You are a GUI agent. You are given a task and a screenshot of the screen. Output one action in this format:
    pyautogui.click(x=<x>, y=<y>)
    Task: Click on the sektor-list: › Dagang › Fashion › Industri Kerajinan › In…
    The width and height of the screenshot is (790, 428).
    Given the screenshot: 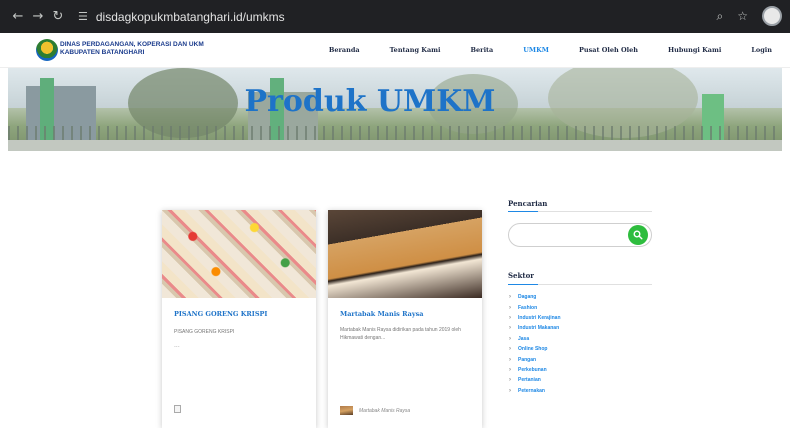 What is the action you would take?
    pyautogui.click(x=535, y=344)
    